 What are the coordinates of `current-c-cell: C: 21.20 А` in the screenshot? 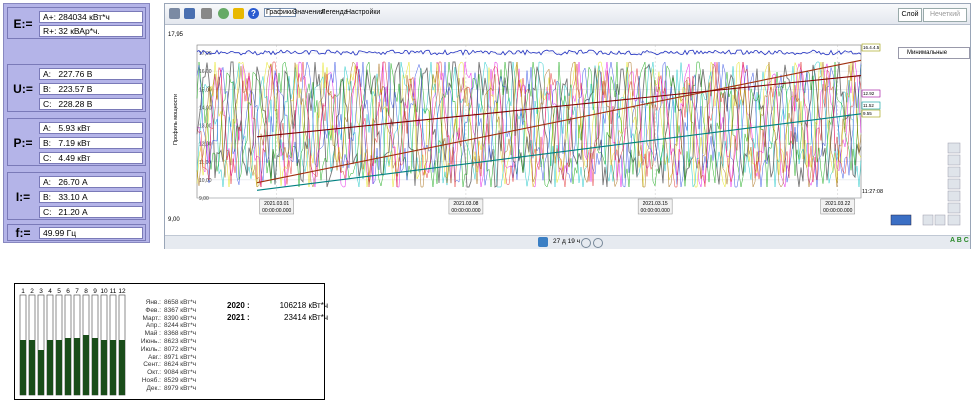 It's located at (91, 212).